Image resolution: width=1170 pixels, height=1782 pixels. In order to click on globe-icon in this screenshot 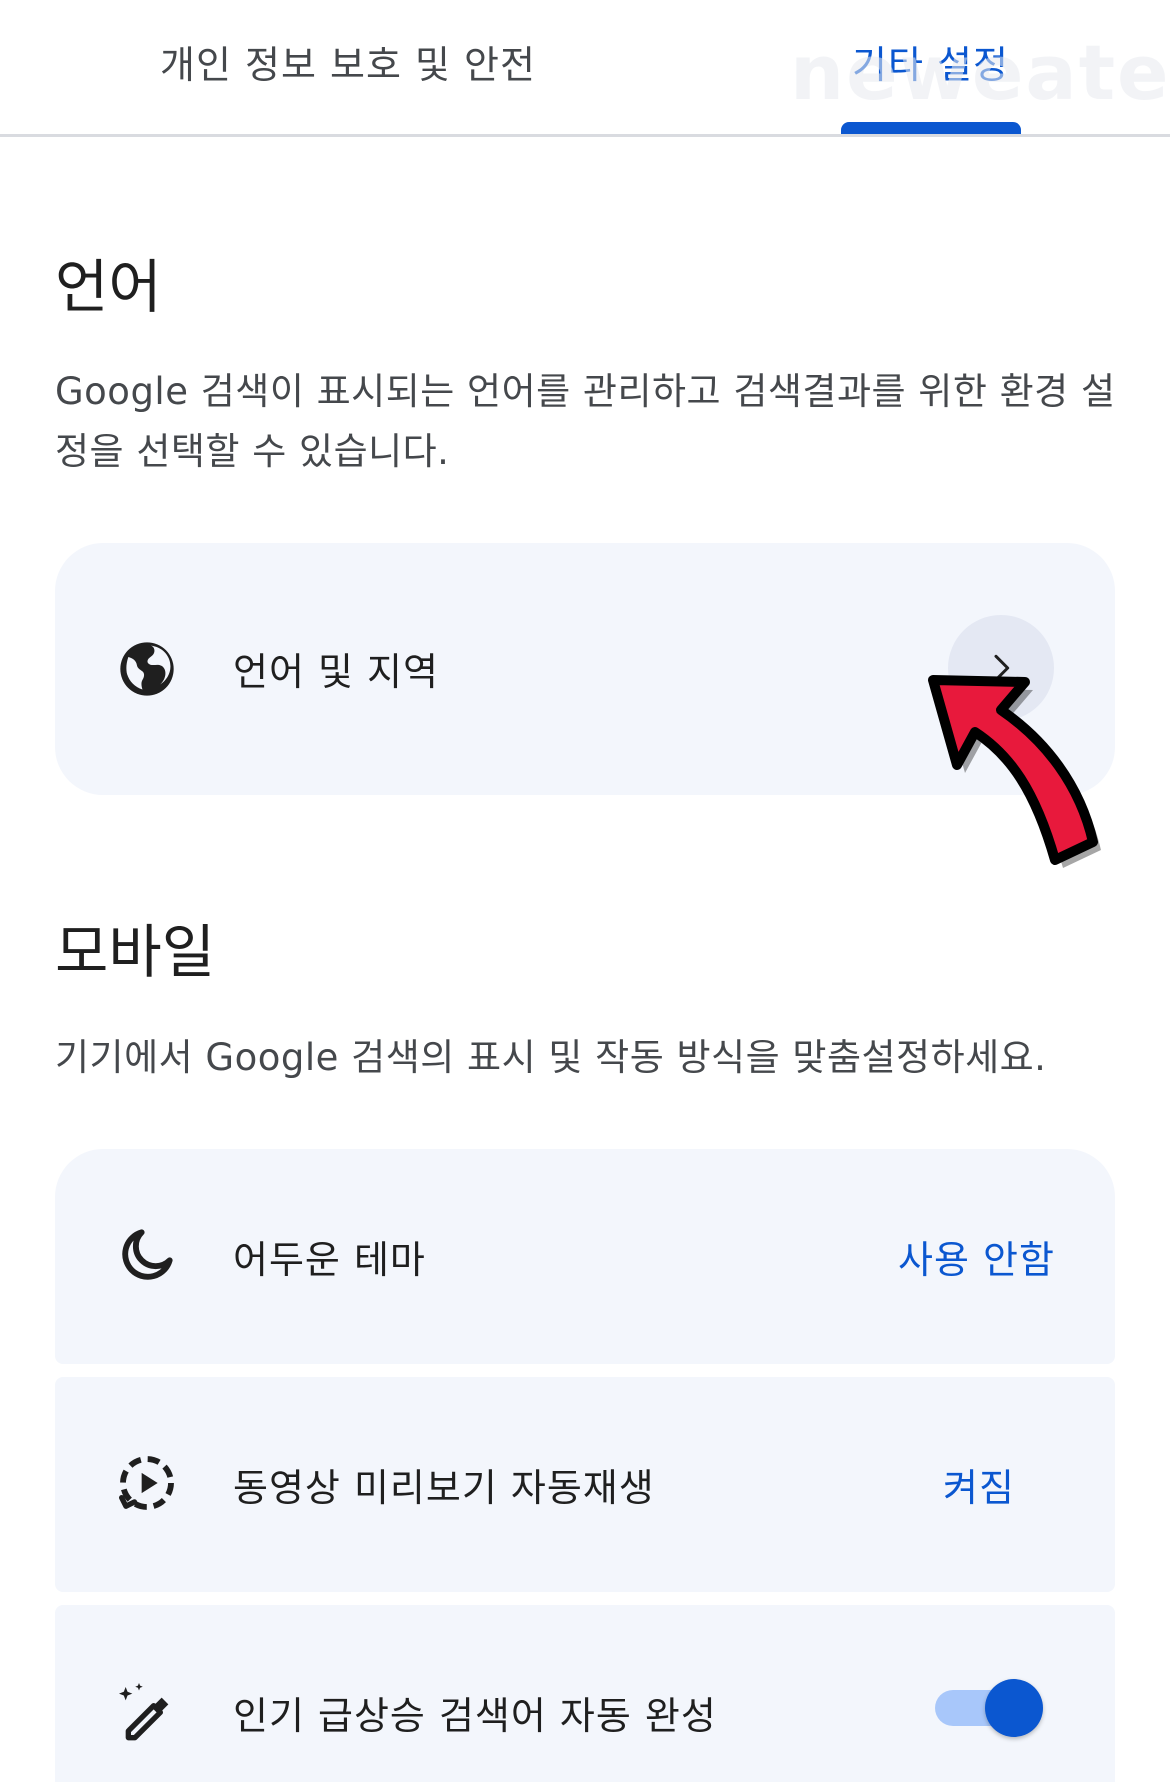, I will do `click(147, 669)`.